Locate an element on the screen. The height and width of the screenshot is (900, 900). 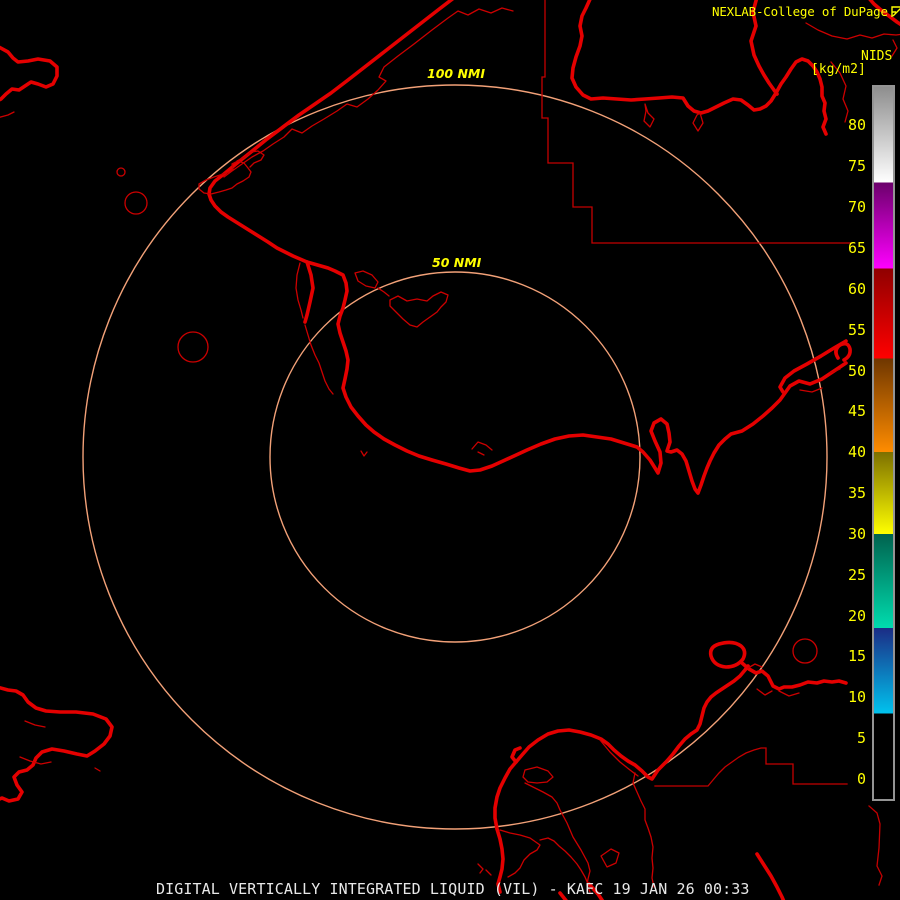
scale-tick-label: 30 is located at coordinates (856, 533).